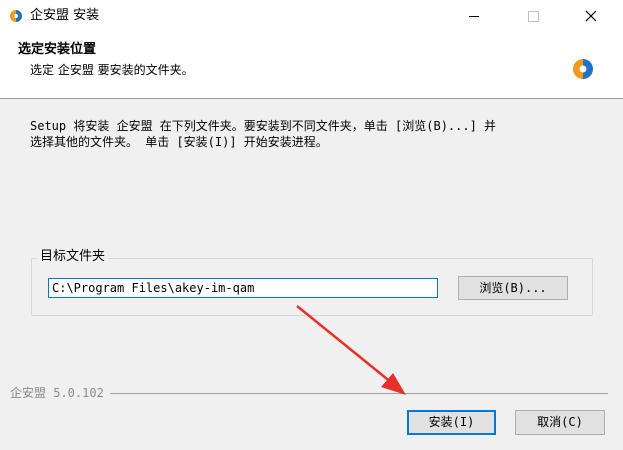 The image size is (623, 450). I want to click on maximize-icon, so click(533, 16).